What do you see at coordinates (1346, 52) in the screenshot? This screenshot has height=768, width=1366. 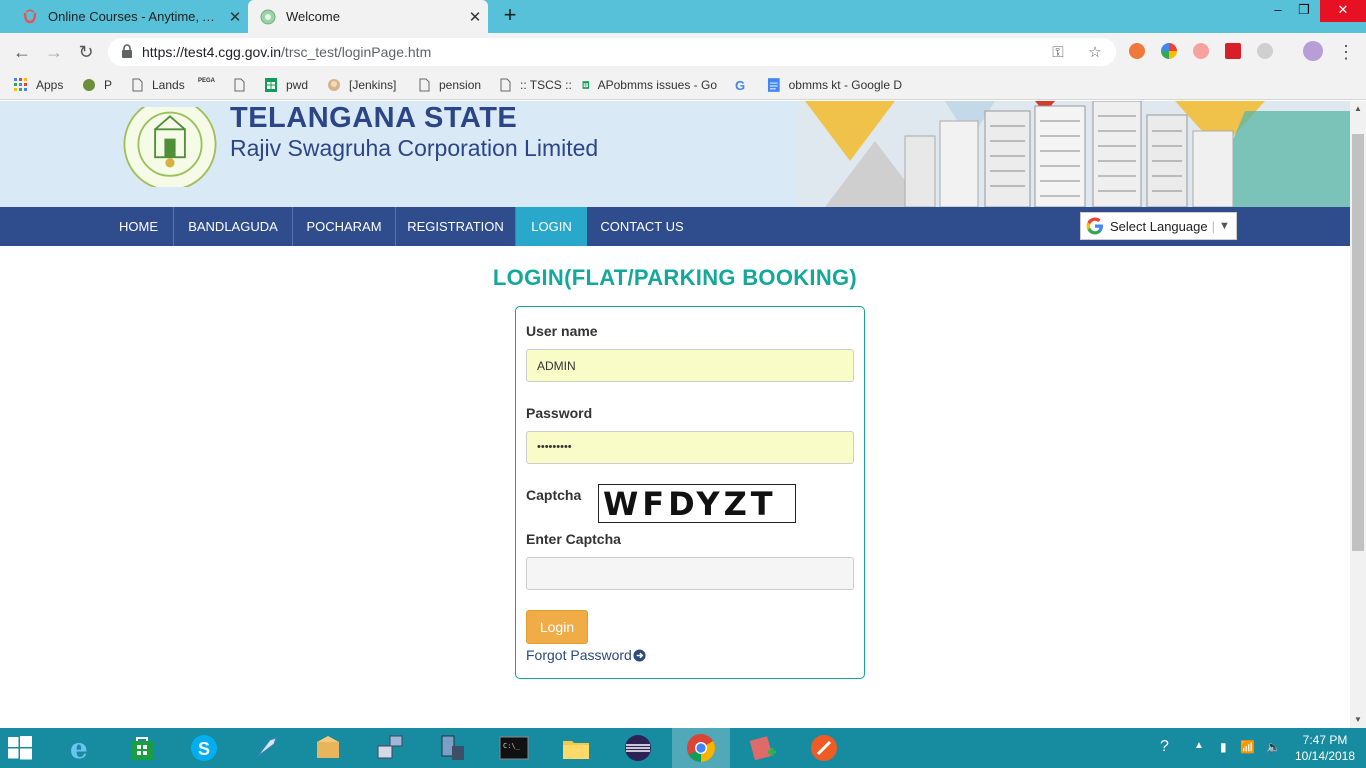 I see `menu-icon: ⋮` at bounding box center [1346, 52].